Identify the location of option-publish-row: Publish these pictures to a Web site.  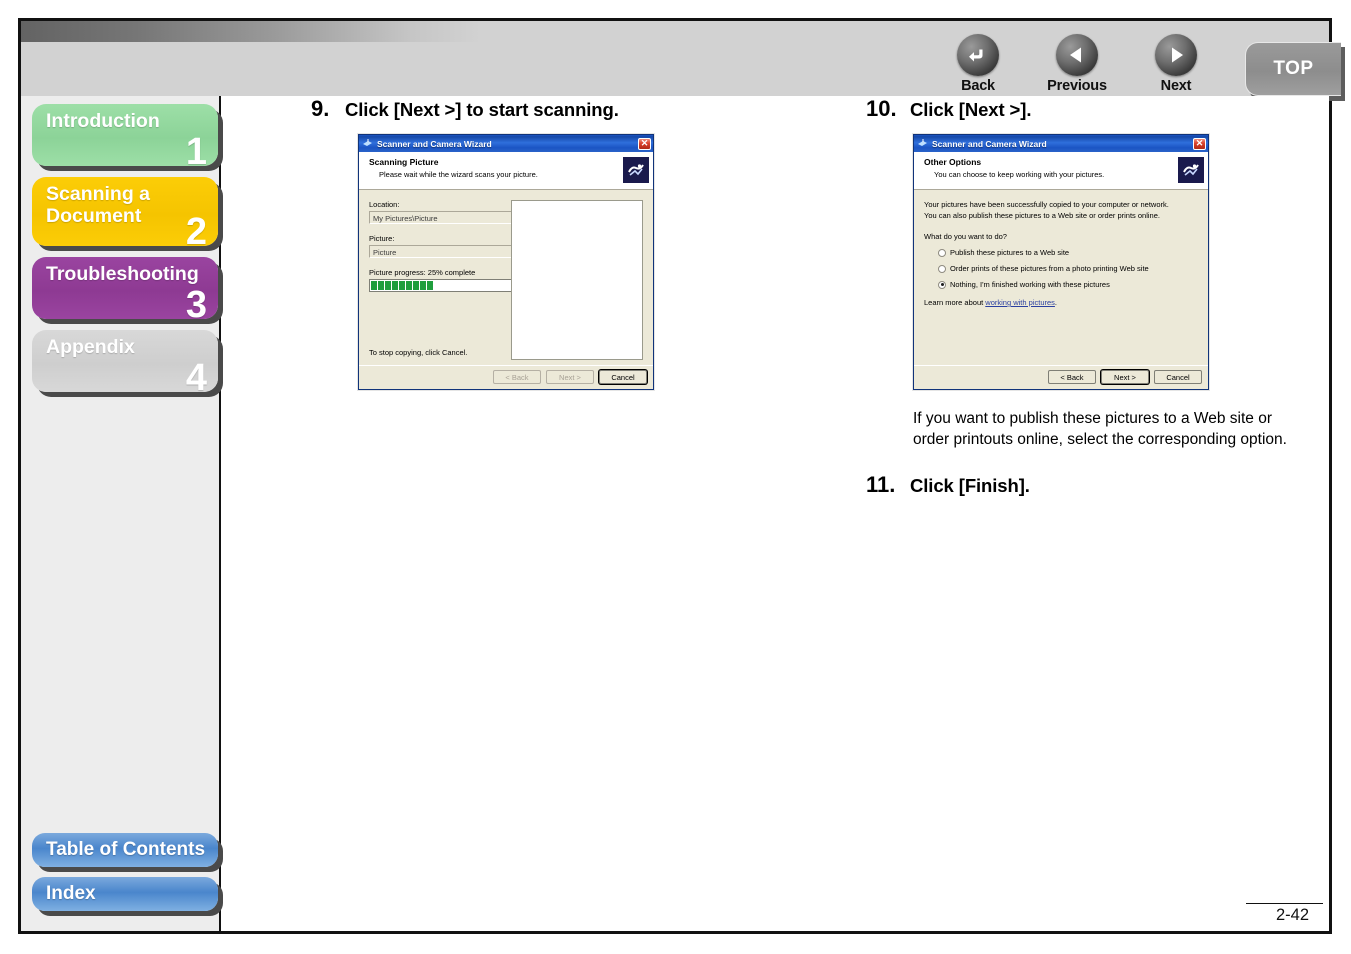
(1068, 252).